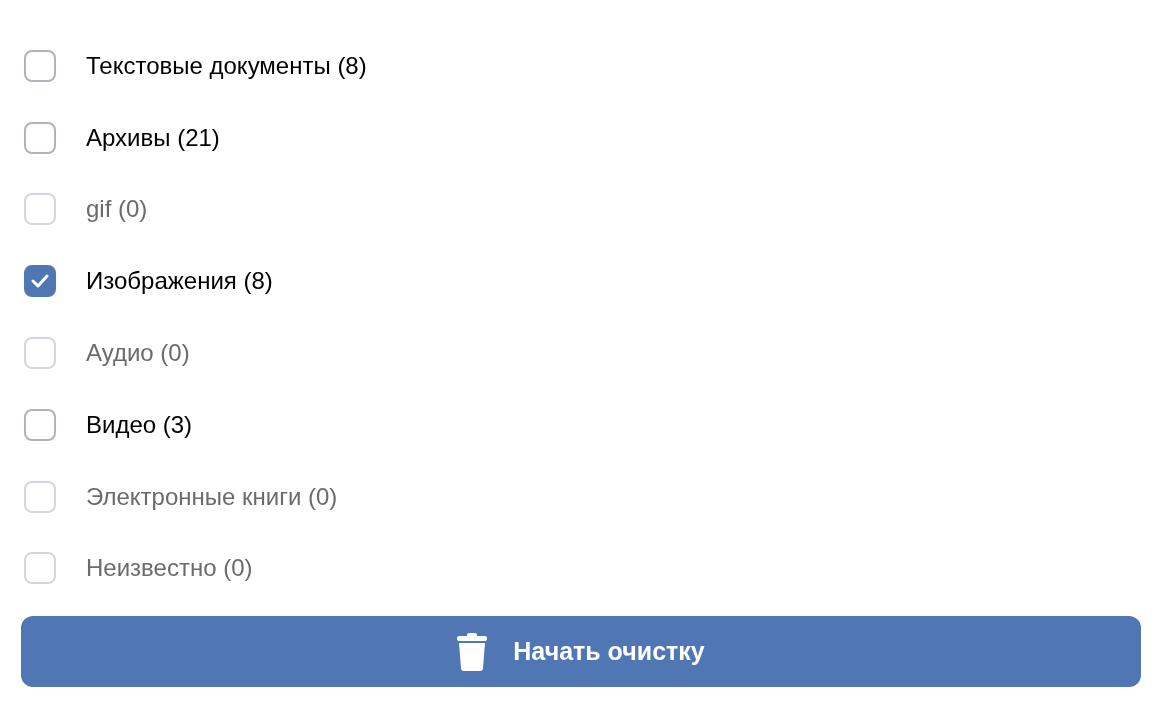 This screenshot has height=716, width=1154. What do you see at coordinates (226, 65) in the screenshot?
I see `checkbox-label: Текстовые документы (8)` at bounding box center [226, 65].